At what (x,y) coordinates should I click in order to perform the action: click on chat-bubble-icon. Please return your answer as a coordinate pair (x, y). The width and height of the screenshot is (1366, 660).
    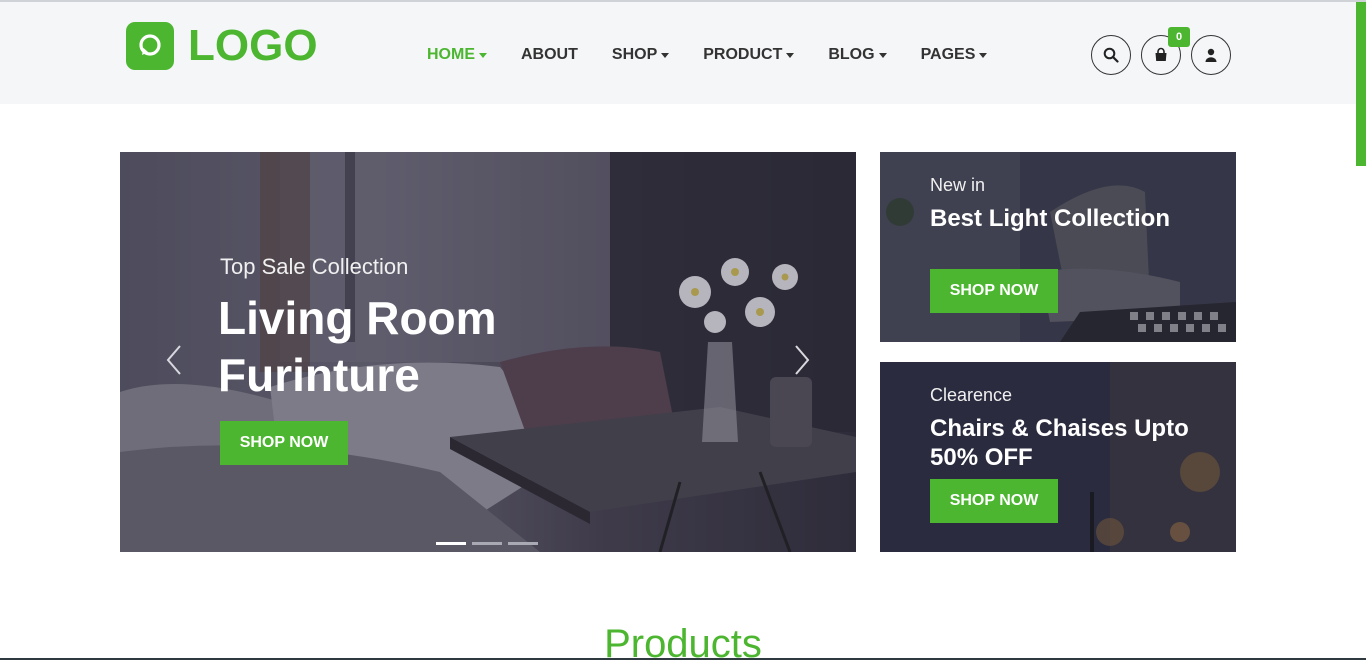
    Looking at the image, I should click on (150, 46).